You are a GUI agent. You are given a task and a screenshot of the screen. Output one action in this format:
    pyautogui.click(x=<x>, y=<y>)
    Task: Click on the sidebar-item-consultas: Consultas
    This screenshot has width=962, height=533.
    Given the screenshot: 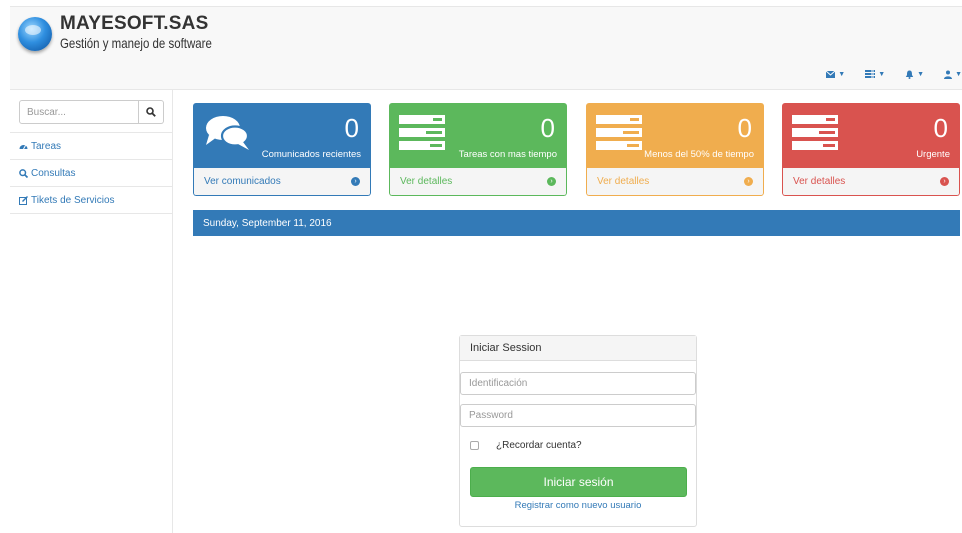 What is the action you would take?
    pyautogui.click(x=91, y=173)
    